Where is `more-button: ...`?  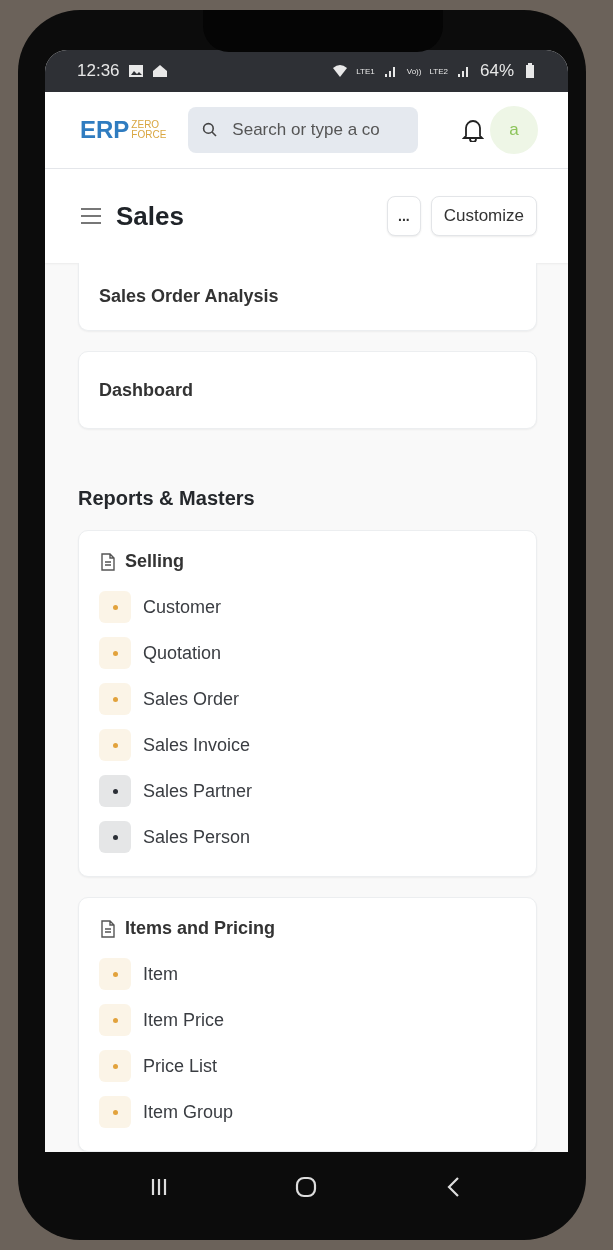 more-button: ... is located at coordinates (404, 216).